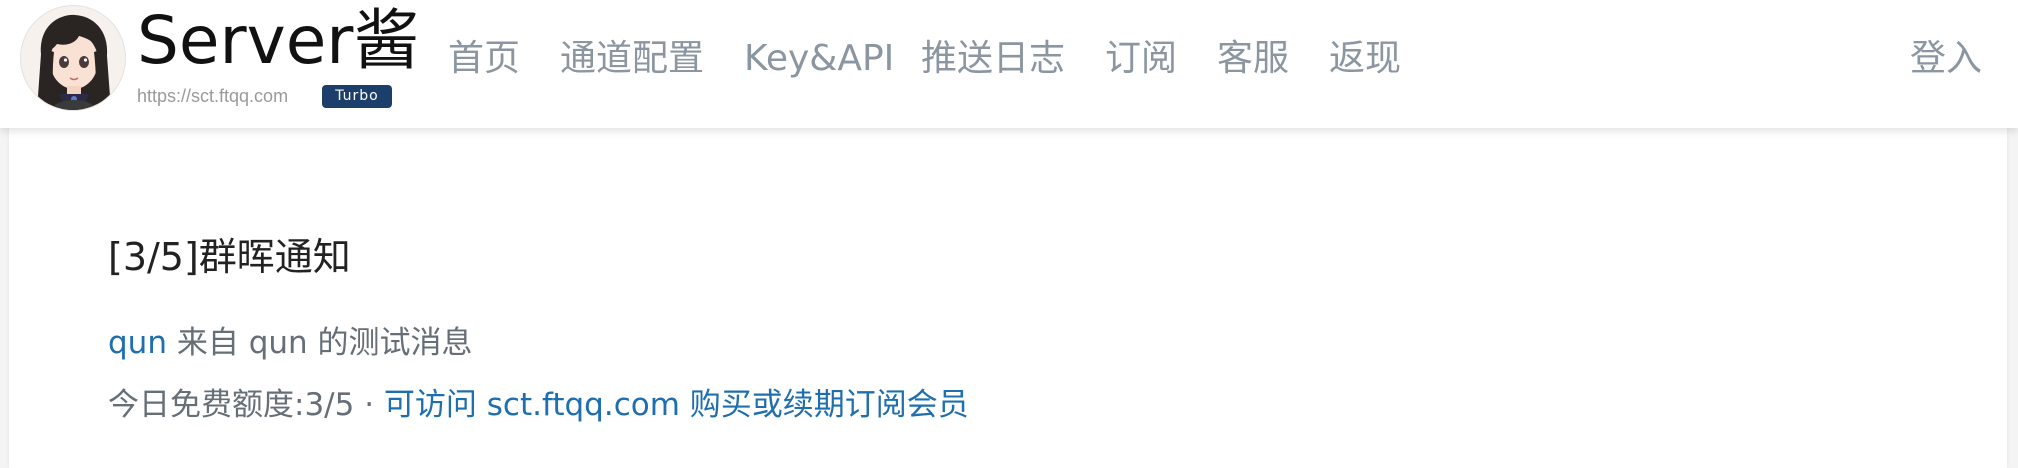 Image resolution: width=2018 pixels, height=468 pixels. I want to click on anime-girl-avatar-icon, so click(74, 62).